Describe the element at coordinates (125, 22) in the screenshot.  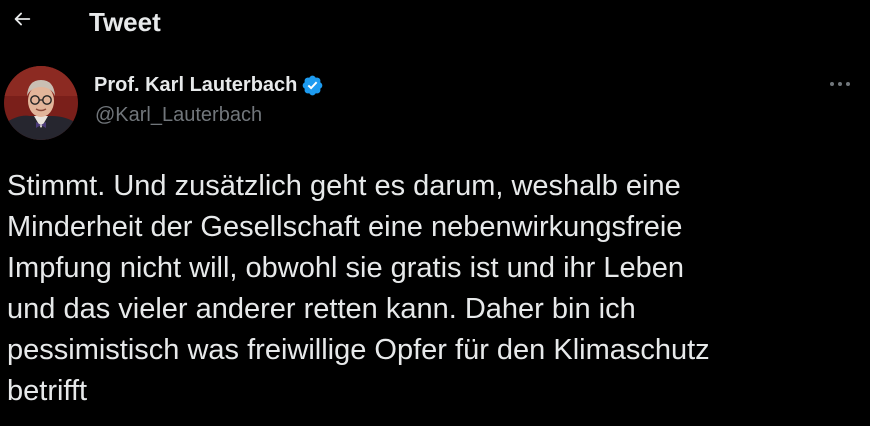
I see `page-title: Tweet` at that location.